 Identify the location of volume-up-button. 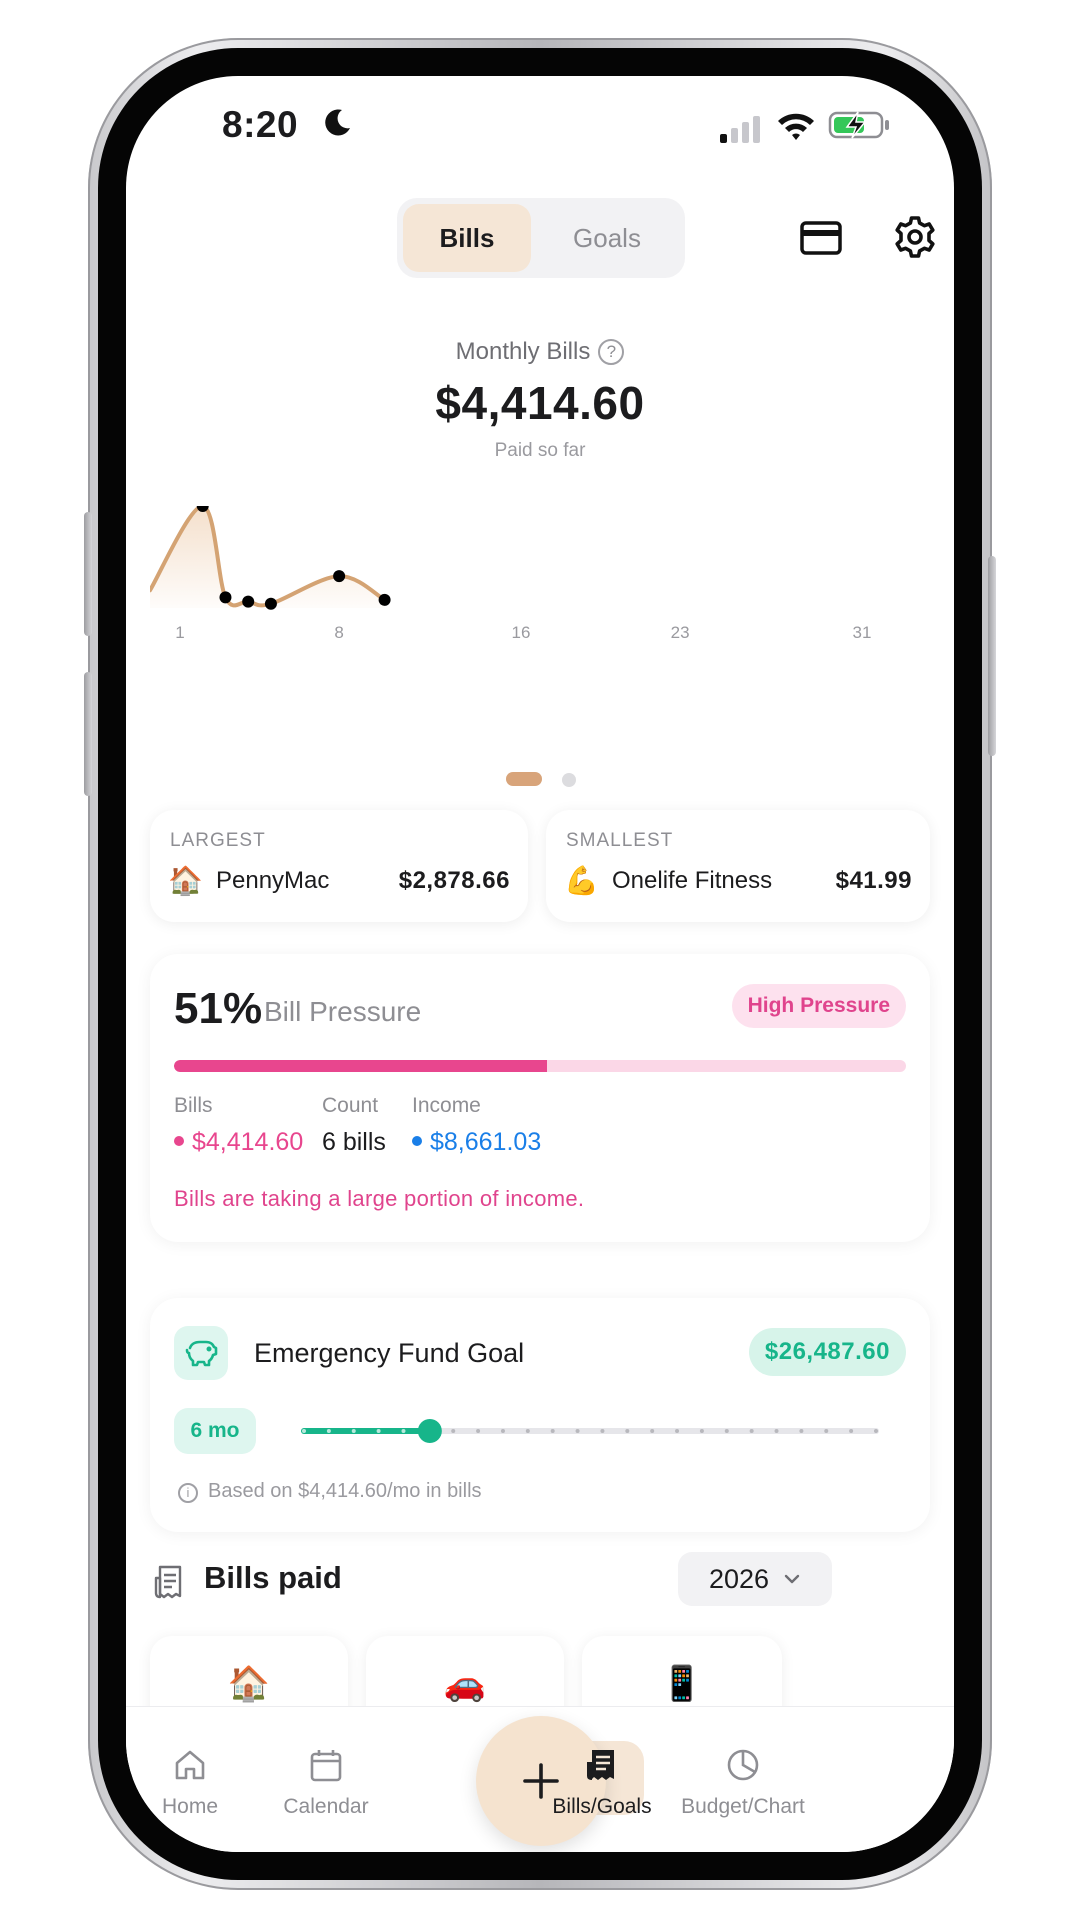
(88, 574).